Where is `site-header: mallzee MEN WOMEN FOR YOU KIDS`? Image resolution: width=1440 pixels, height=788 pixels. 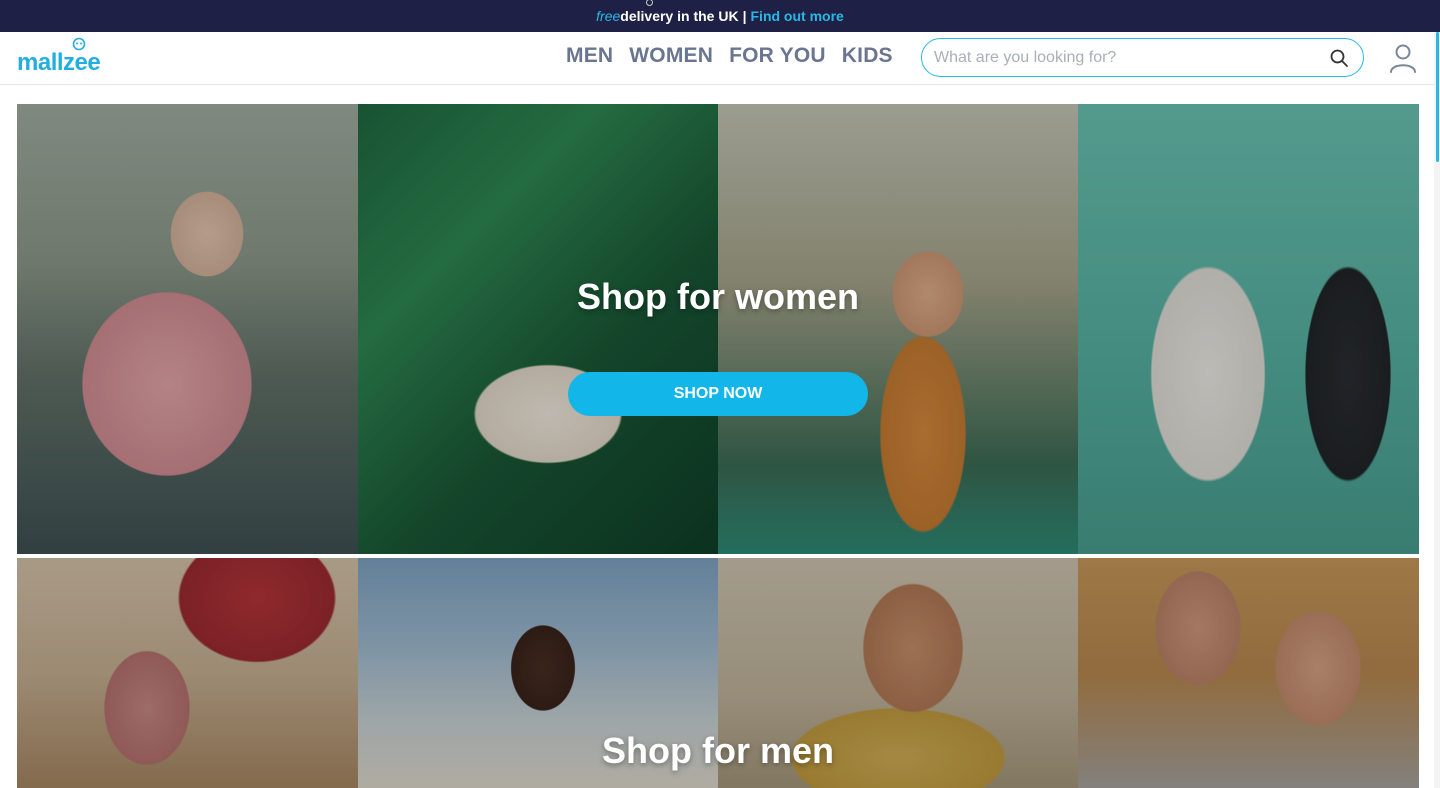 site-header: mallzee MEN WOMEN FOR YOU KIDS is located at coordinates (720, 58).